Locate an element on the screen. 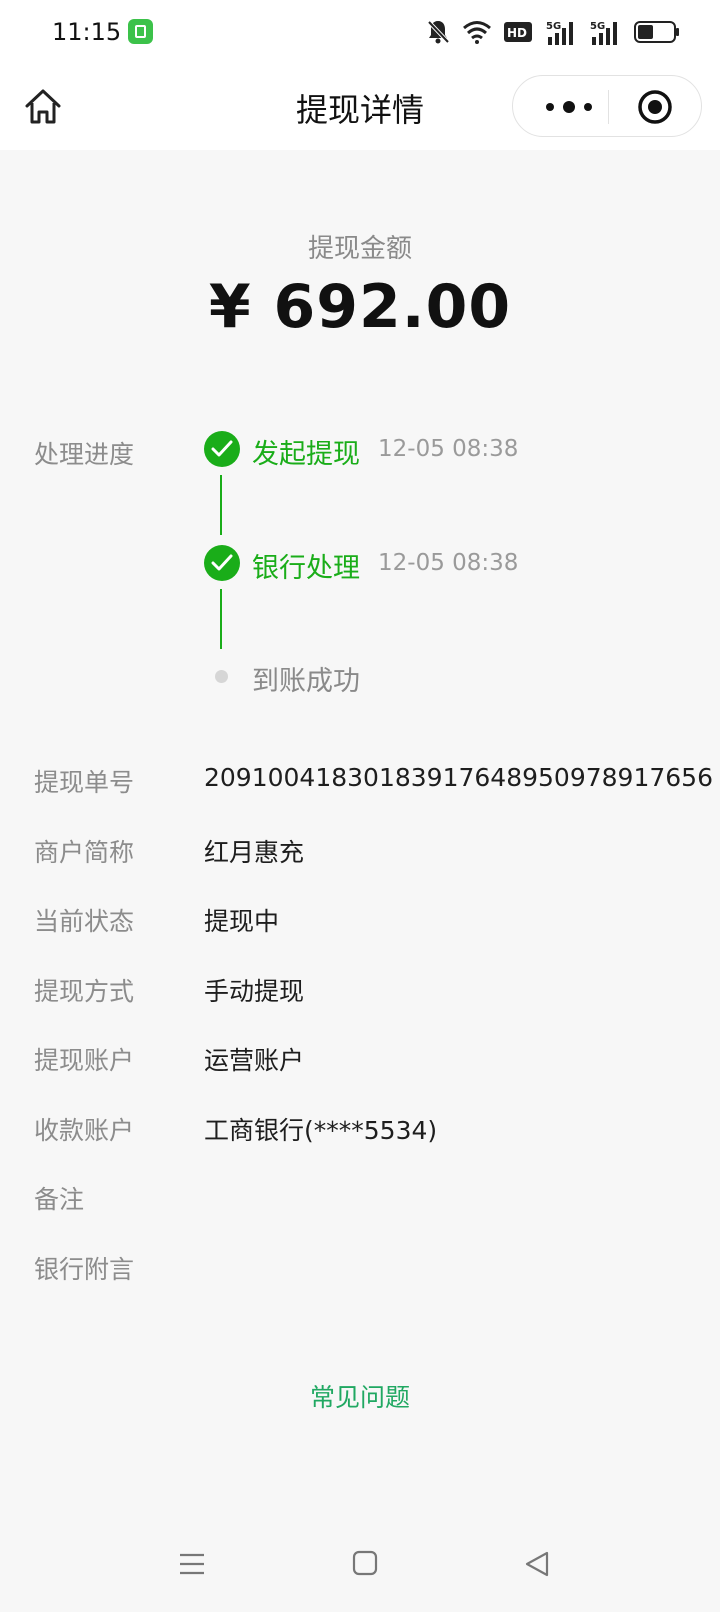  top-bar: 11:15 HD 5G 5G 提现详情 is located at coordinates (360, 75).